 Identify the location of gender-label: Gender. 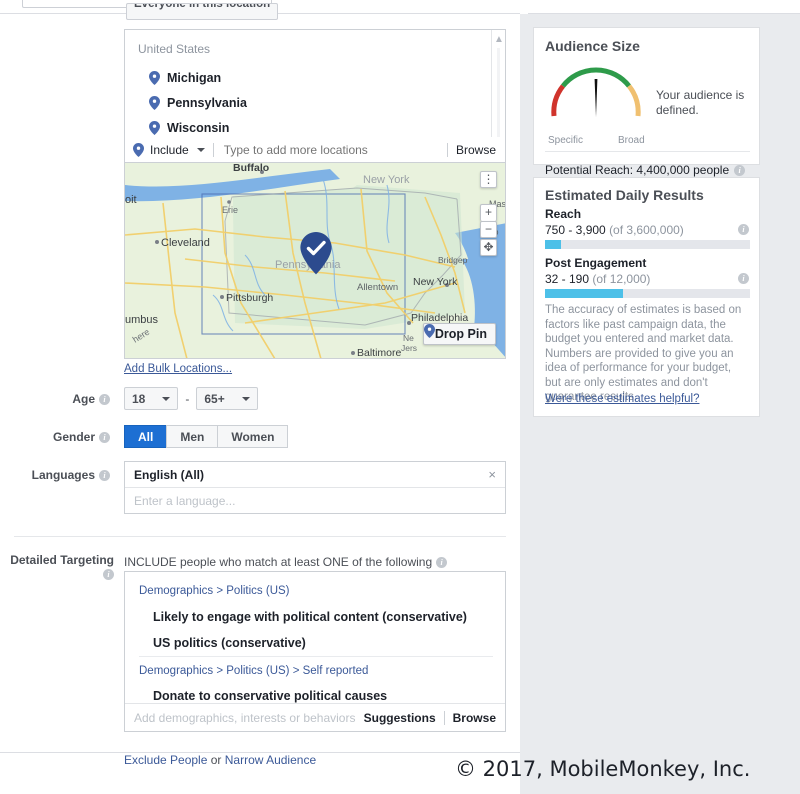
(73, 437).